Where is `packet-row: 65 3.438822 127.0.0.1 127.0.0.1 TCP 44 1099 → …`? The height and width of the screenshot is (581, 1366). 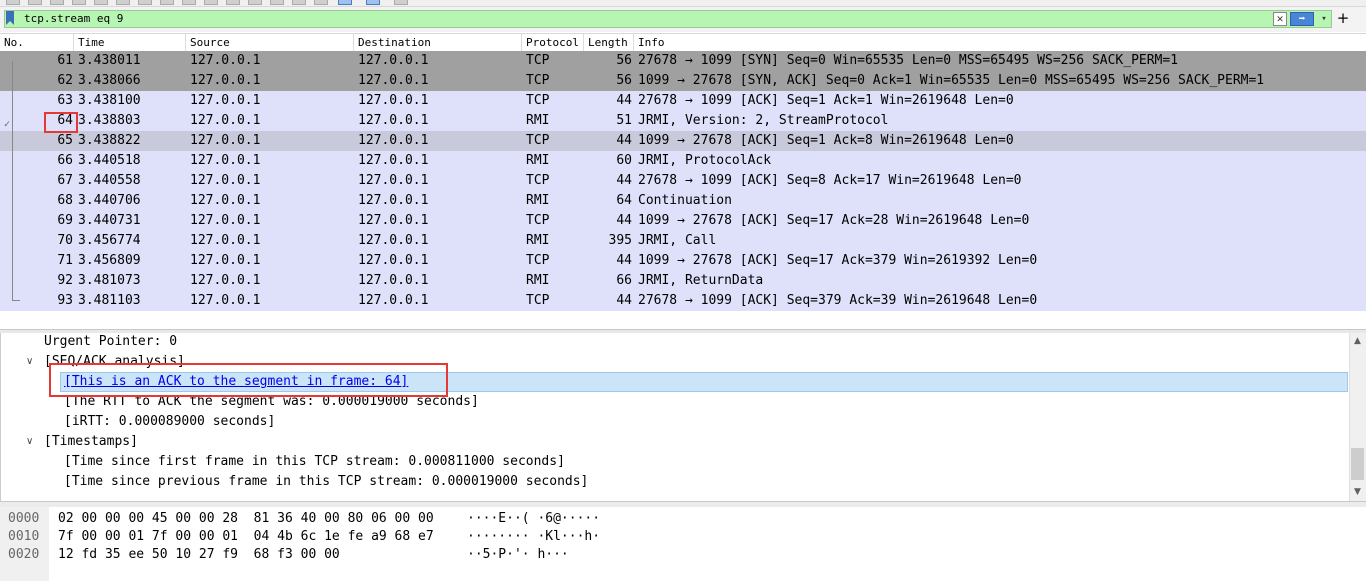
packet-row: 65 3.438822 127.0.0.1 127.0.0.1 TCP 44 1099 → … is located at coordinates (683, 141).